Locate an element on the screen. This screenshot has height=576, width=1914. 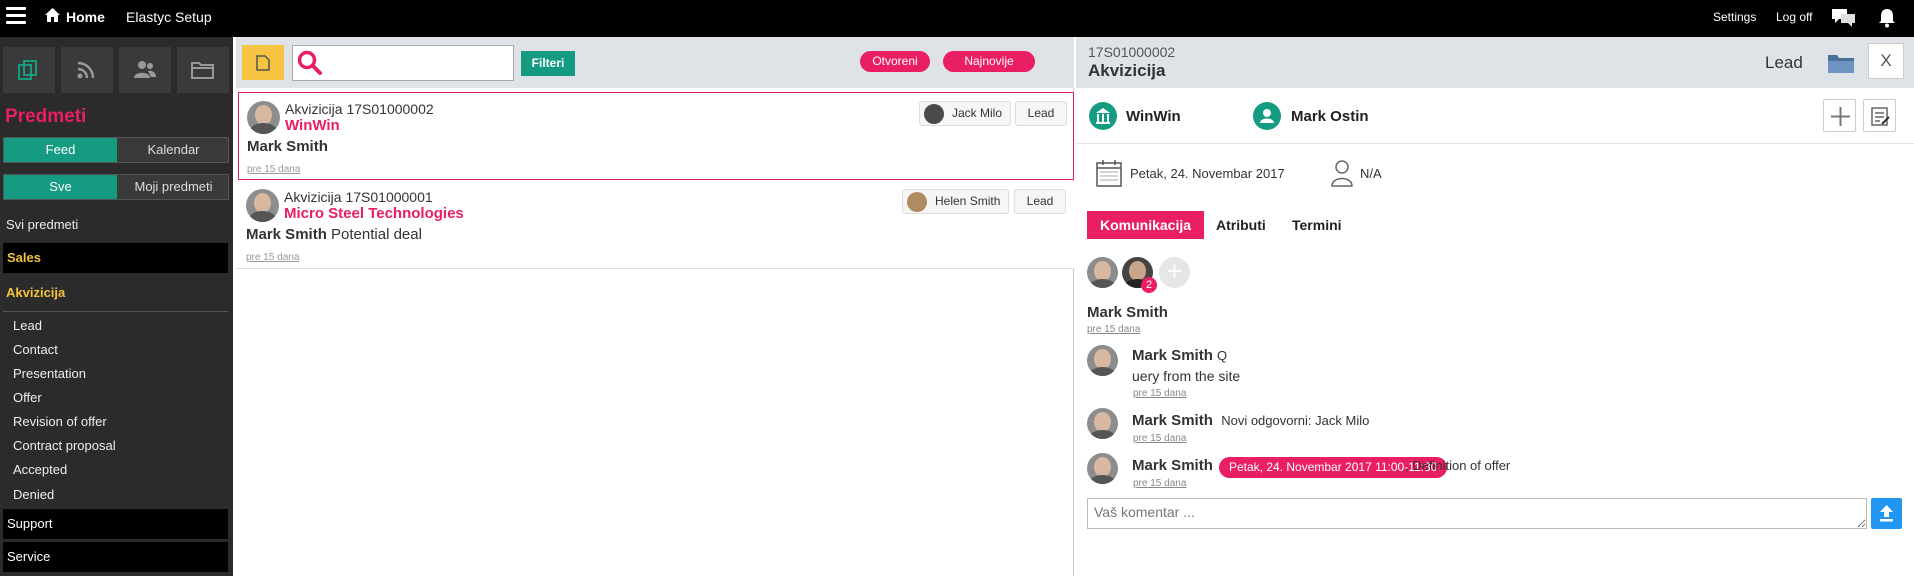
feed-toolbar: Filteri Otvoreni Najnovije is located at coordinates (655, 62).